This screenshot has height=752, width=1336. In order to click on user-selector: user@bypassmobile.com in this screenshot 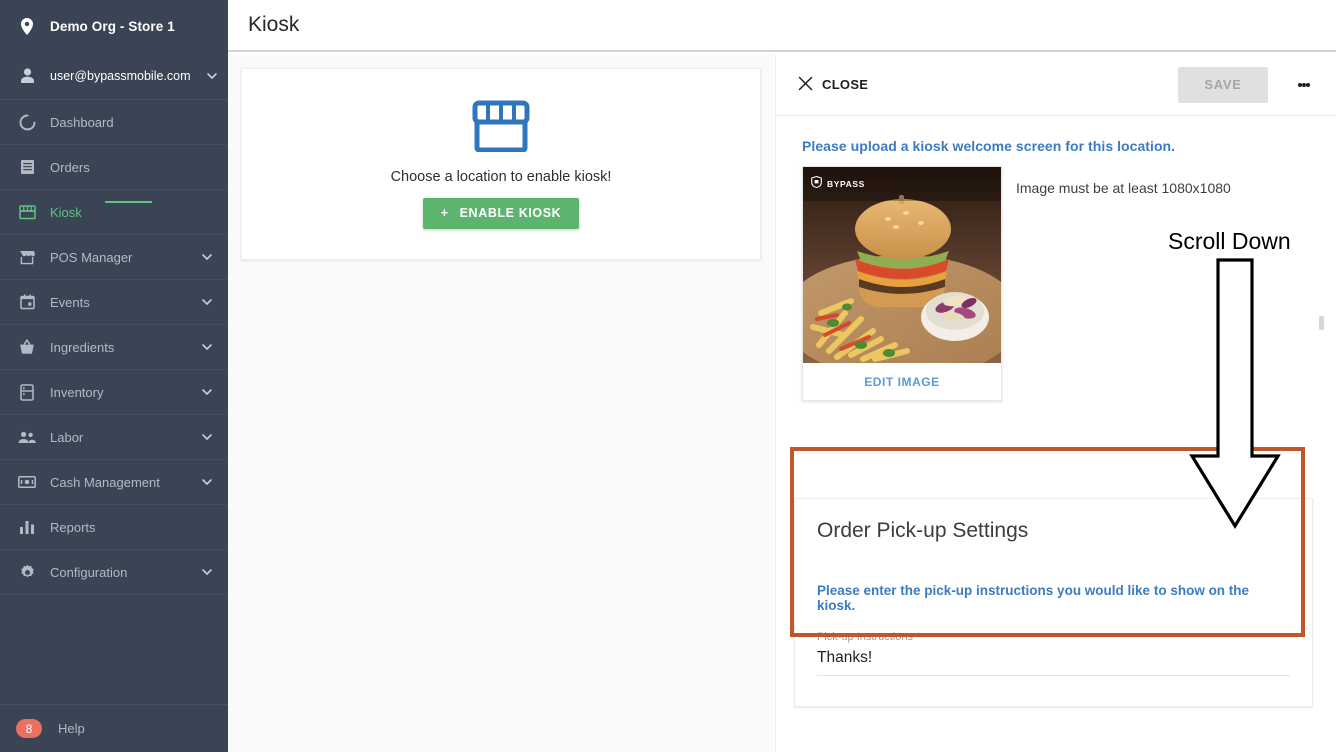, I will do `click(114, 76)`.